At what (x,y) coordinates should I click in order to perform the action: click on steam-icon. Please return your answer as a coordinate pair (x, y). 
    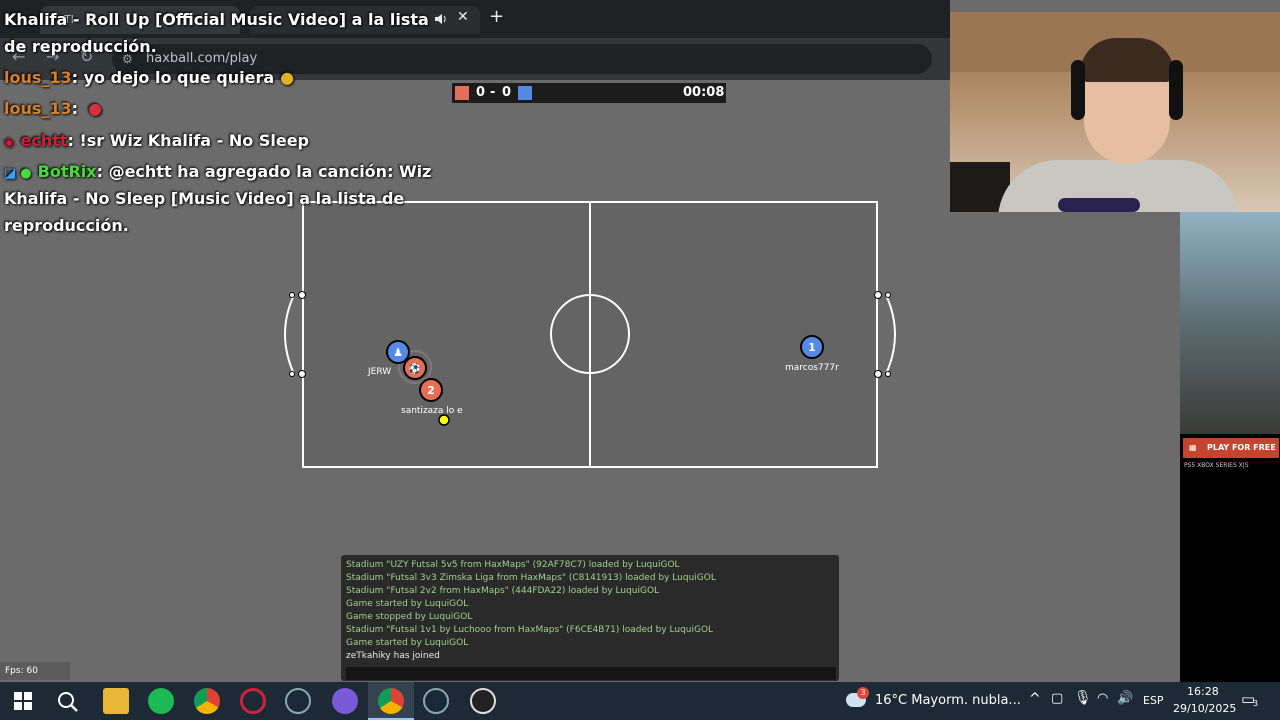
    Looking at the image, I should click on (298, 701).